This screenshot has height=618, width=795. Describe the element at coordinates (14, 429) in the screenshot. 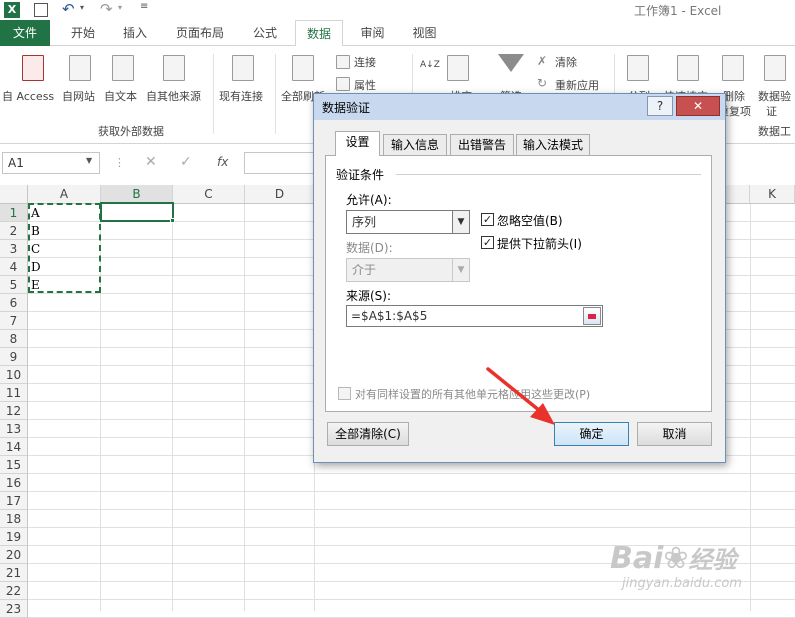

I see `row-header: 13` at that location.